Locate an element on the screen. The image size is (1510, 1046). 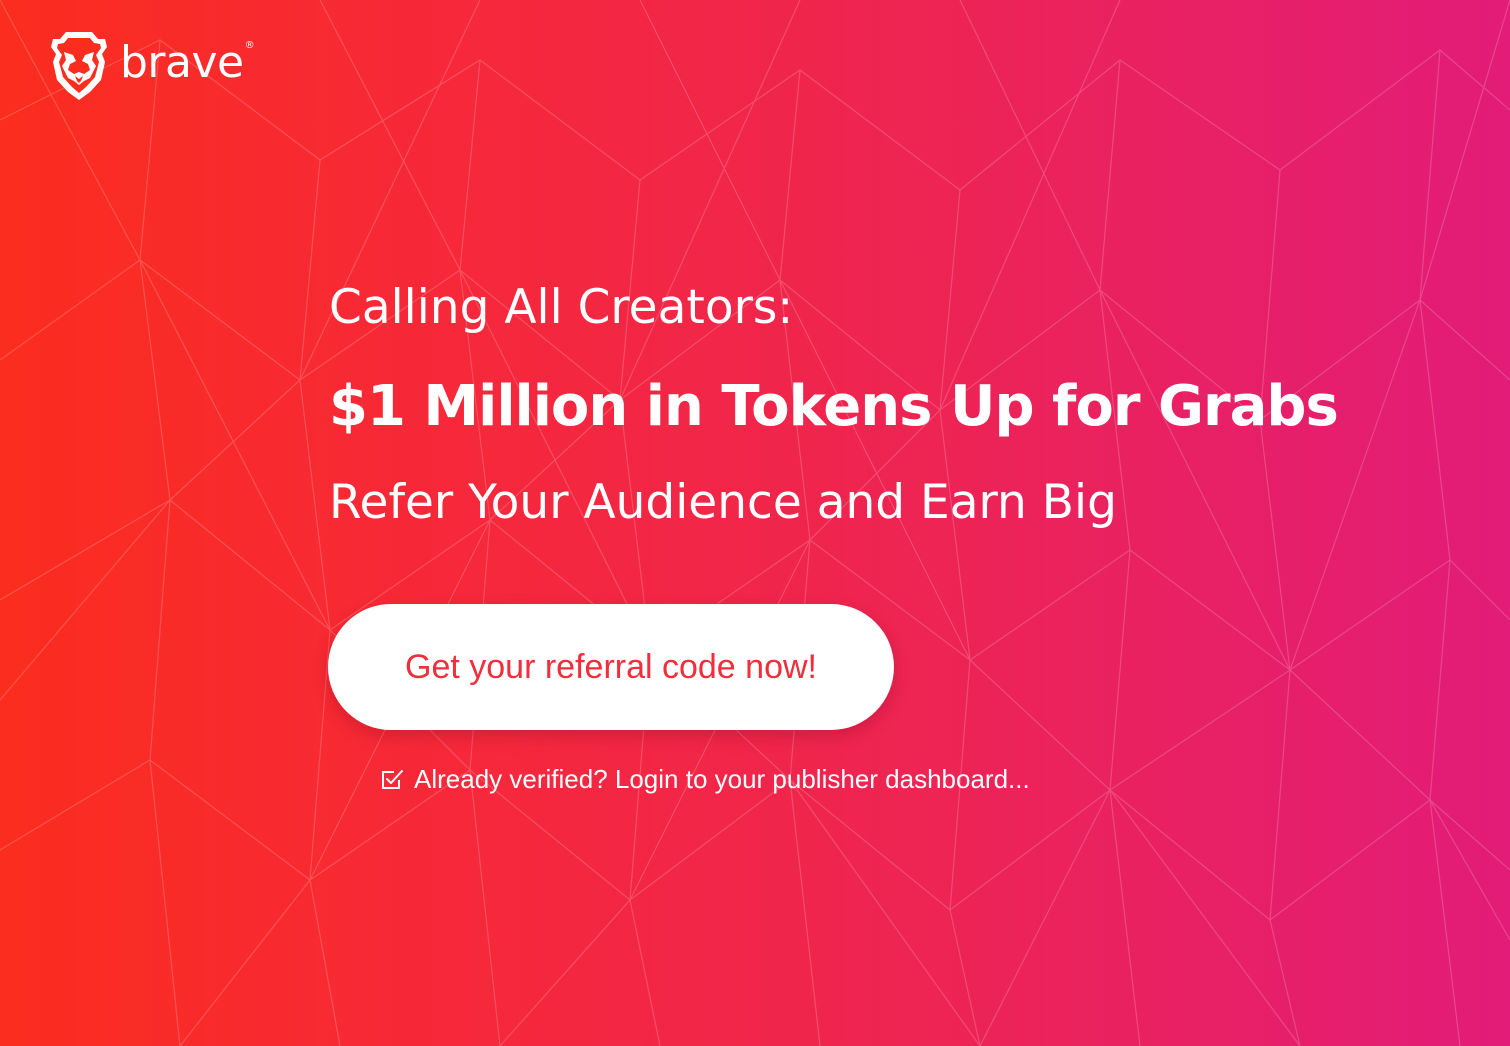
checkbox-checked-icon is located at coordinates (392, 780).